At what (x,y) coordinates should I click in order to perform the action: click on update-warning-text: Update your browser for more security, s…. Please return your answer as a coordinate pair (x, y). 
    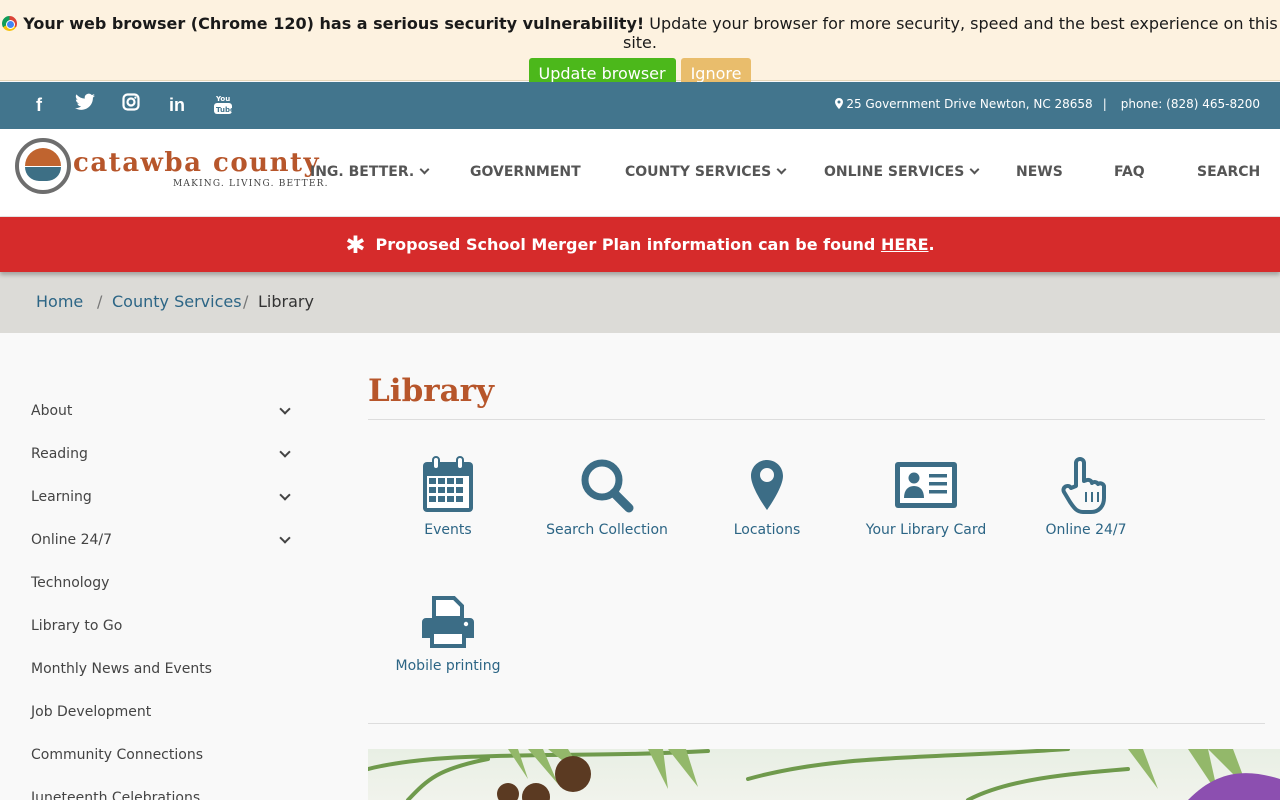
    Looking at the image, I should click on (950, 33).